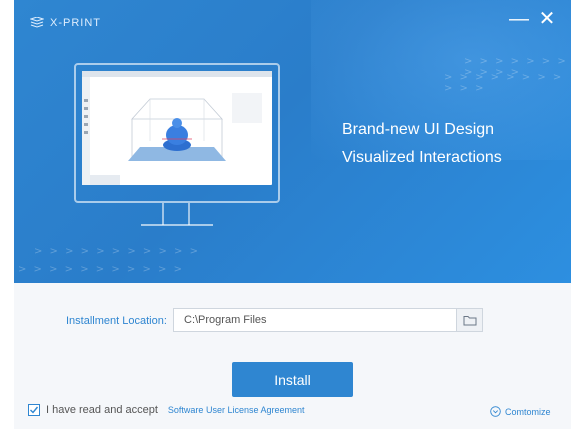  Describe the element at coordinates (418, 129) in the screenshot. I see `hero-headline: Brand-new UI Design` at that location.